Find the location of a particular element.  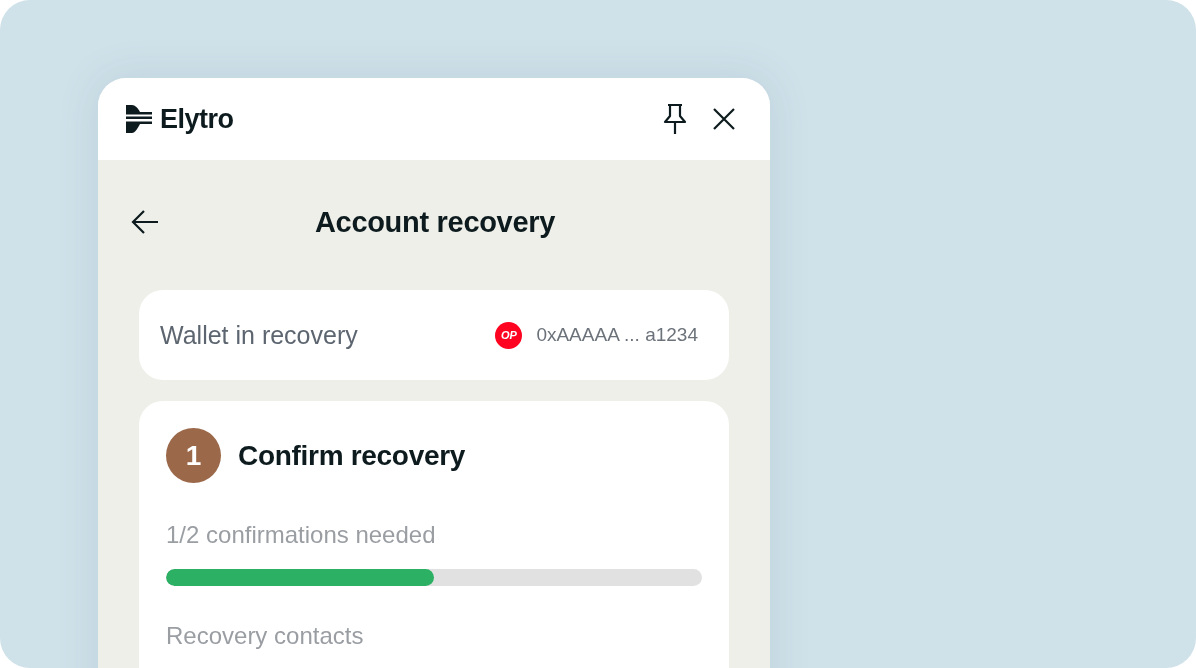

section-label: Recovery contacts is located at coordinates (265, 636).